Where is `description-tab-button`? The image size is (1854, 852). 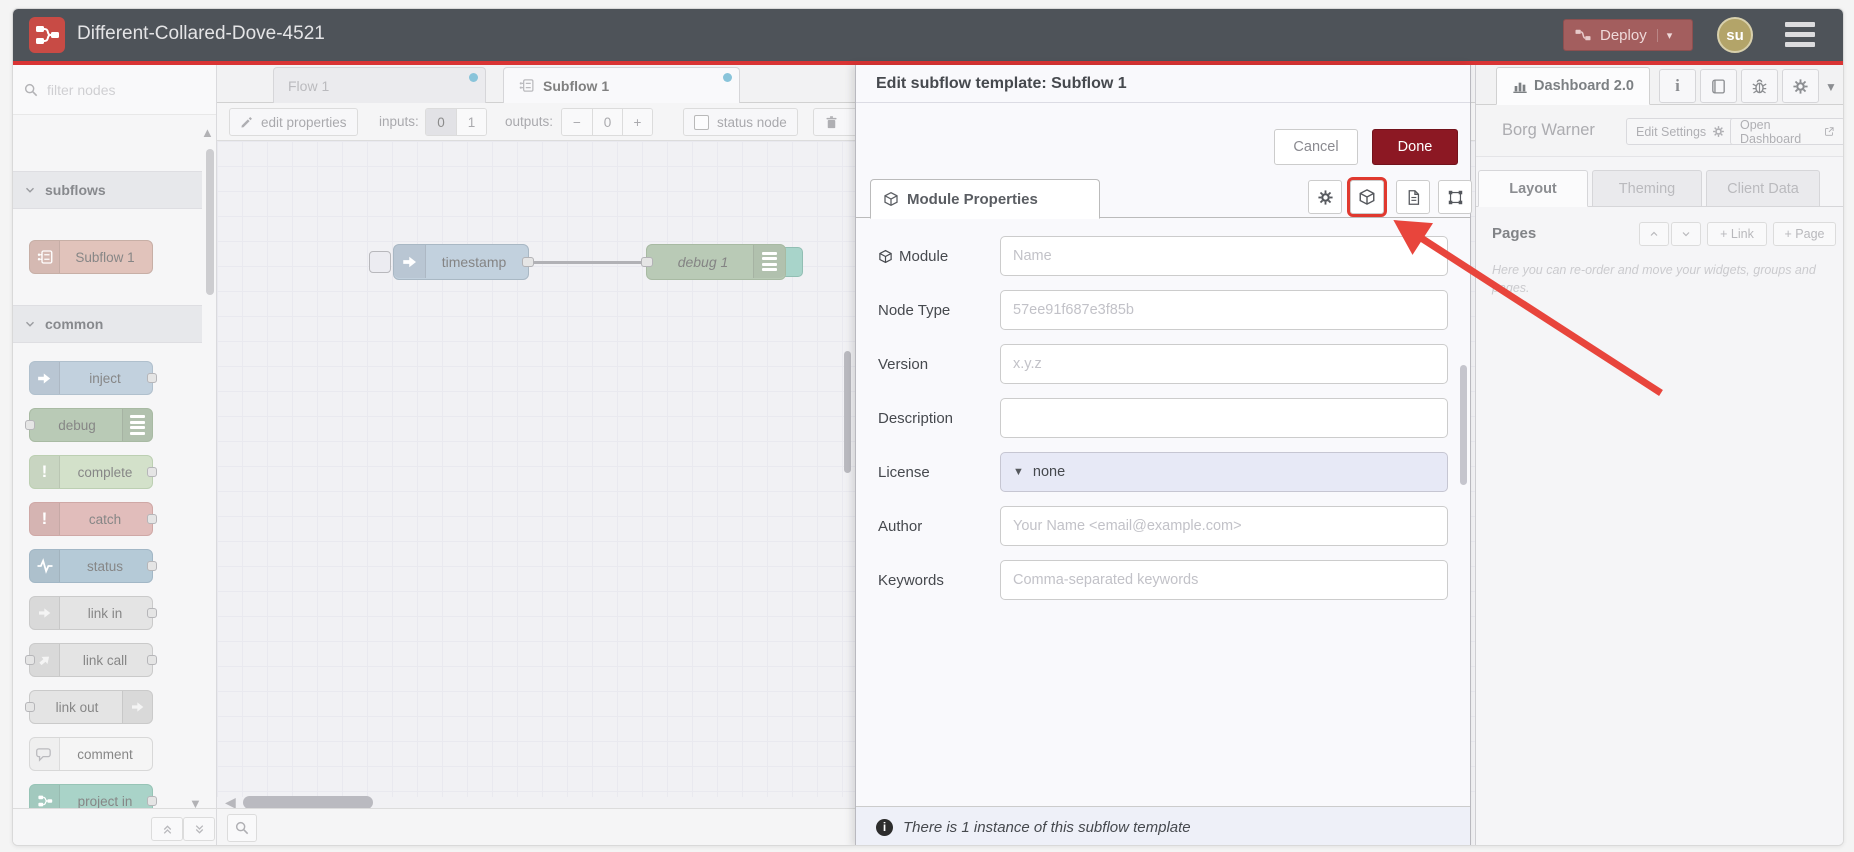
description-tab-button is located at coordinates (1413, 197).